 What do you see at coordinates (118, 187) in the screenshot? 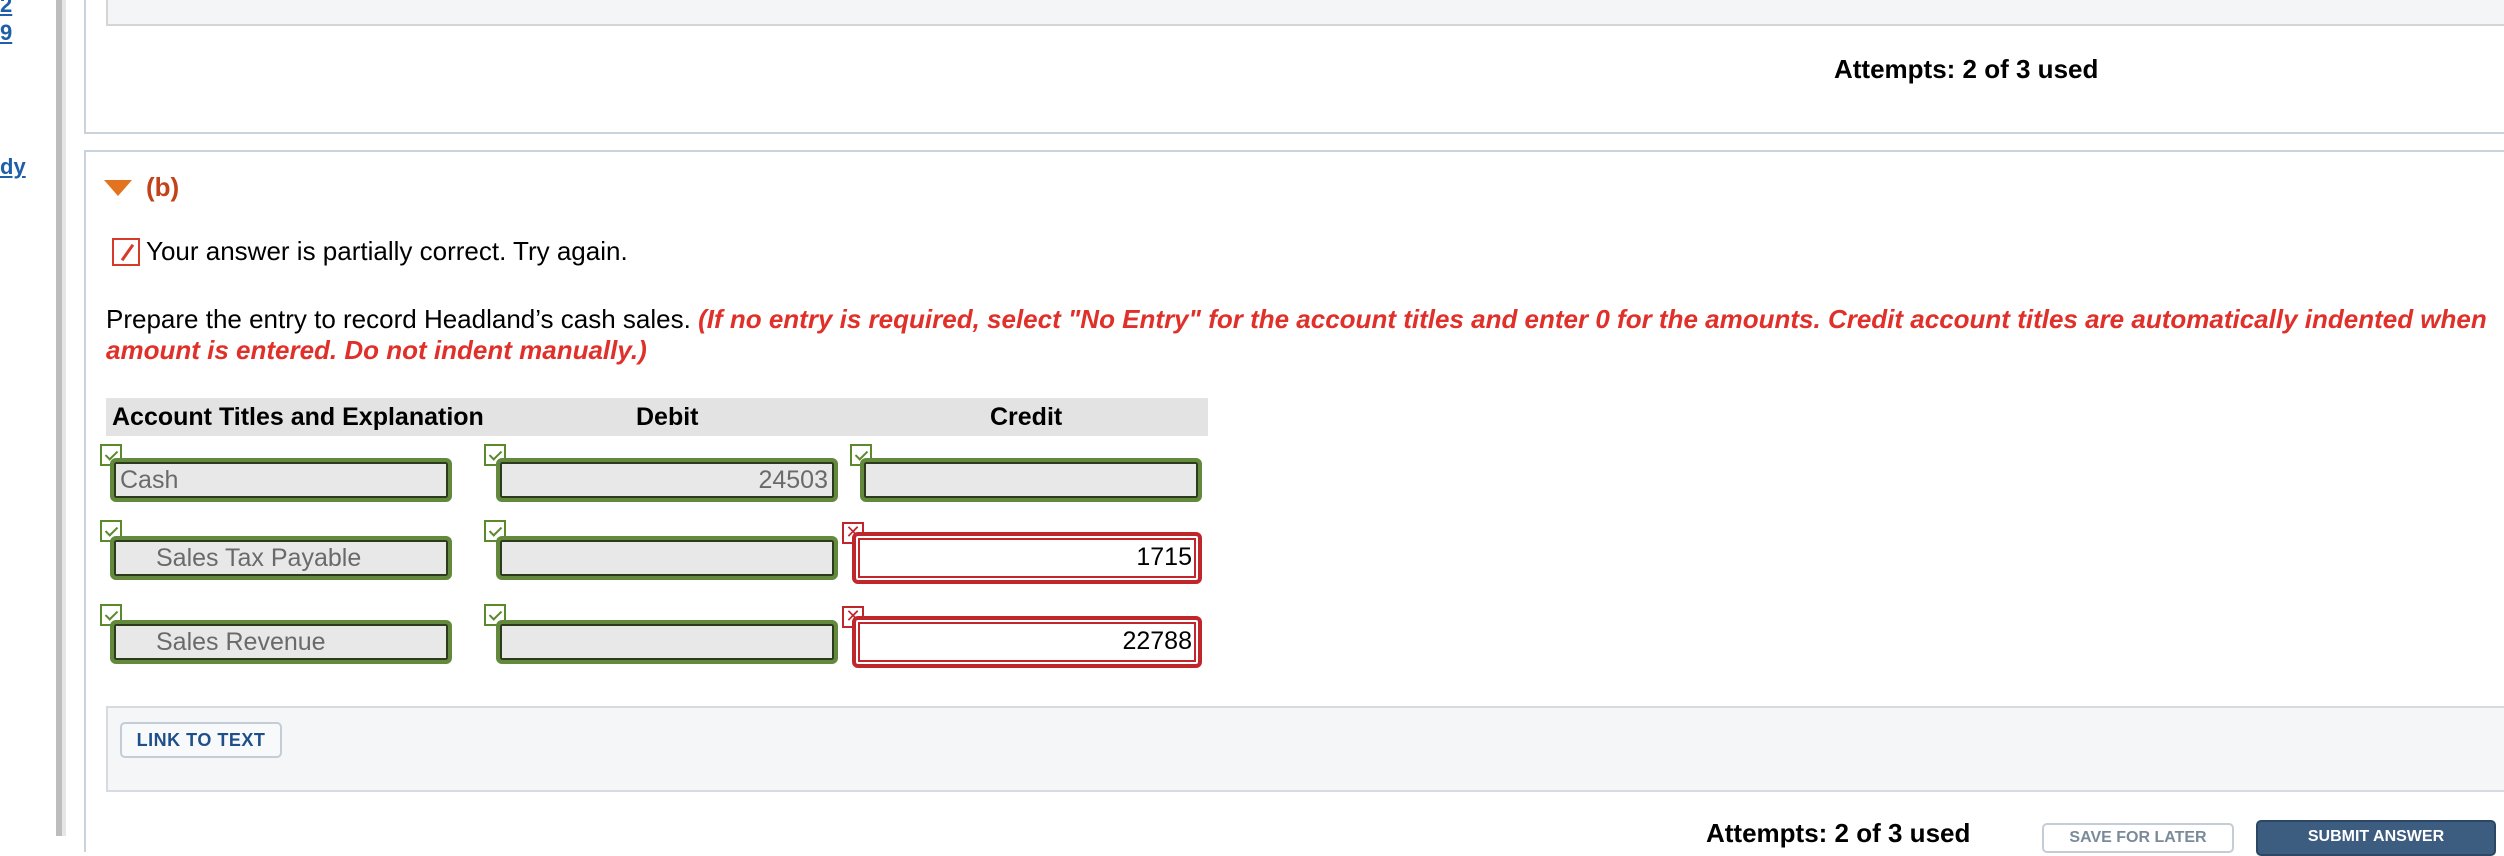
I see `triangle-down-icon` at bounding box center [118, 187].